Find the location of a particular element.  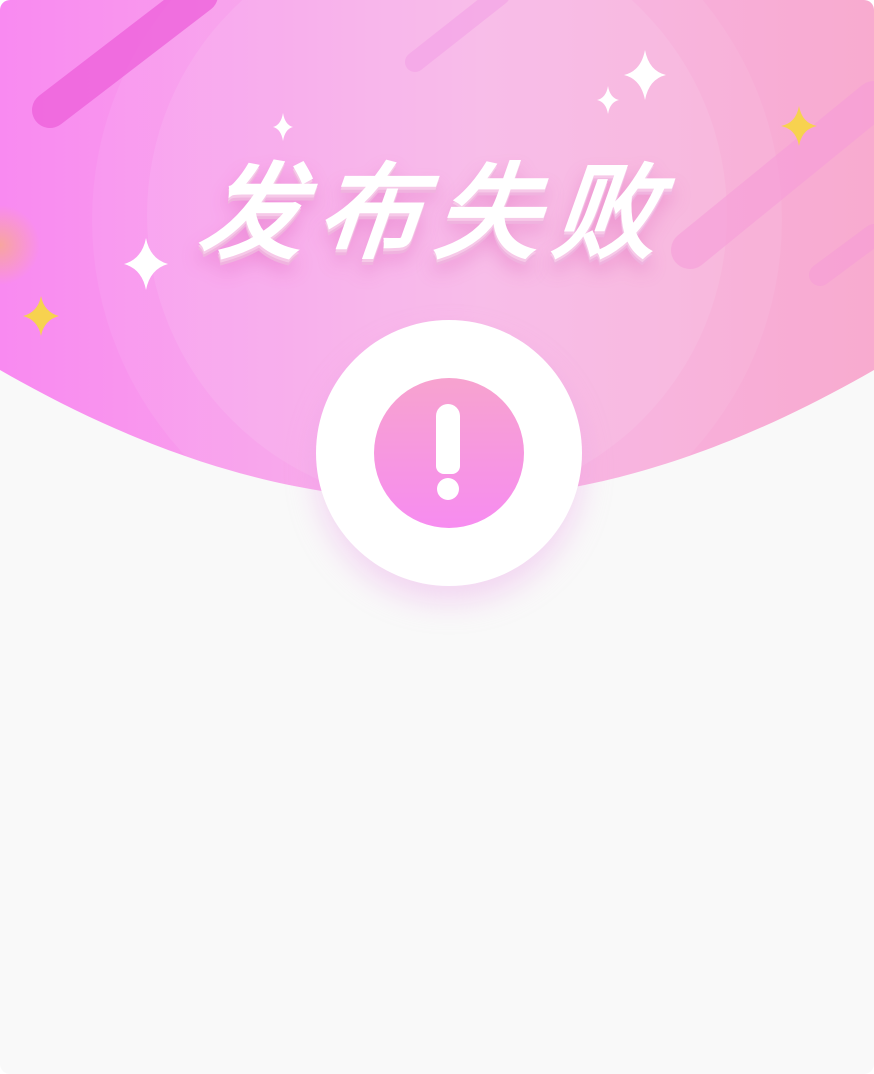

alert-badge is located at coordinates (449, 453).